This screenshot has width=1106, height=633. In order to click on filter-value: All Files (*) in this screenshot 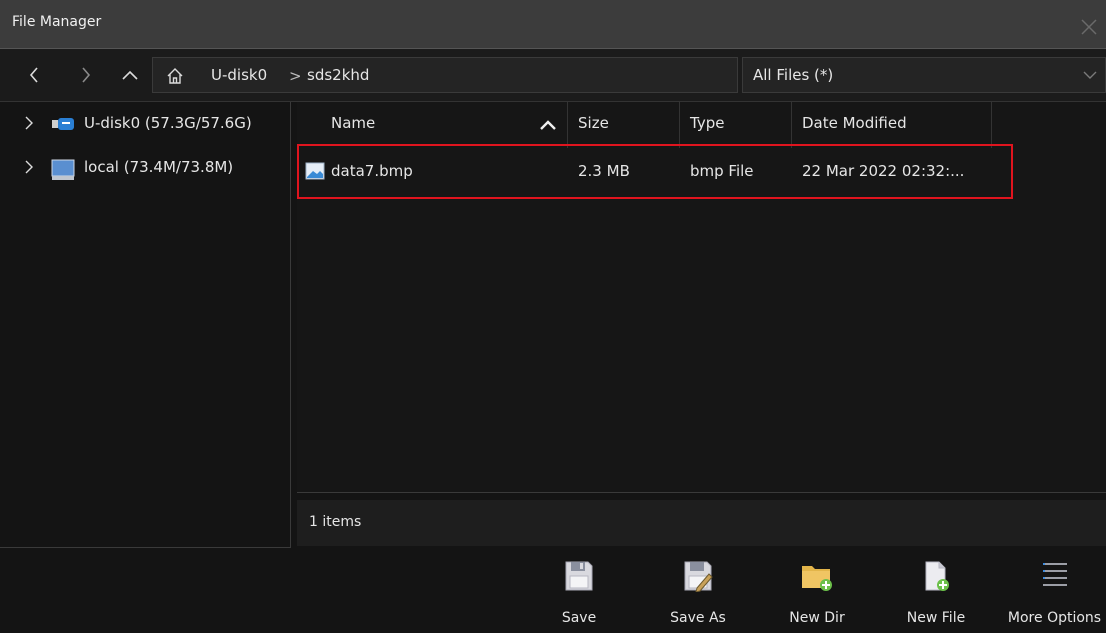, I will do `click(793, 75)`.